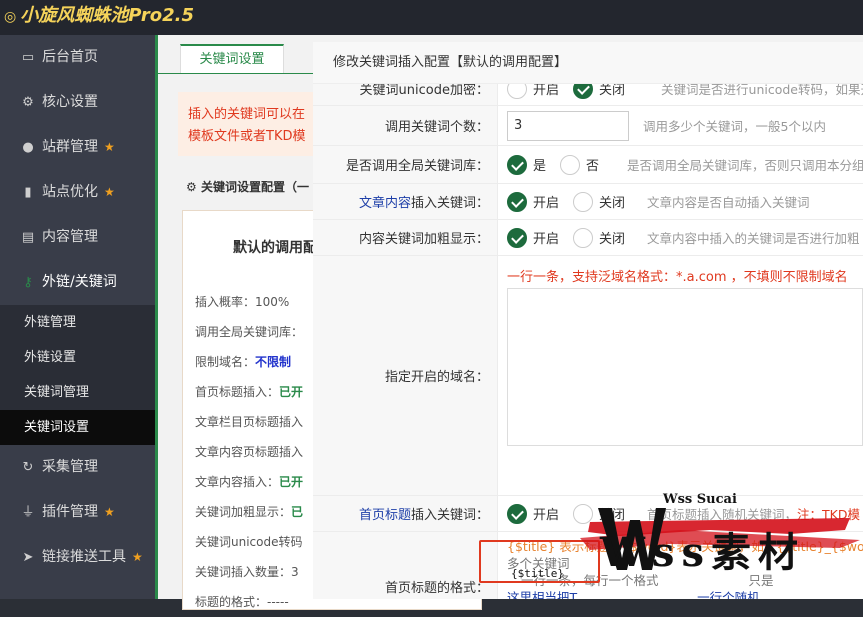 The image size is (863, 617). What do you see at coordinates (247, 187) in the screenshot?
I see `config-section-title: ⚙ 关键词设置配置（一` at bounding box center [247, 187].